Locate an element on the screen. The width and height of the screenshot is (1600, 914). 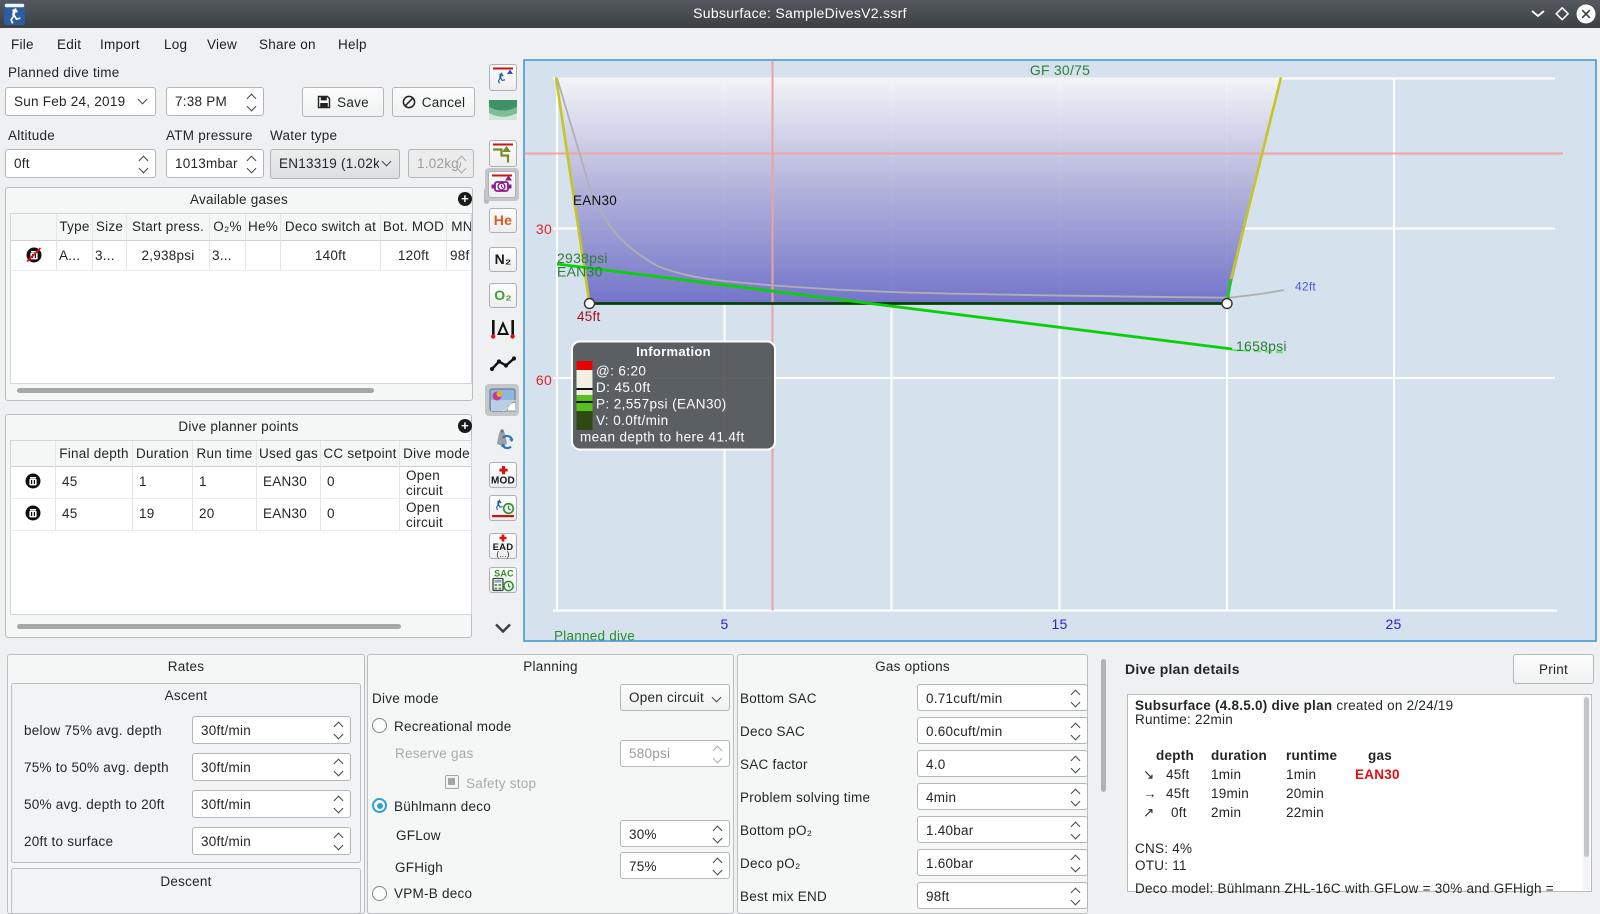
svg-text: P: 2,557psi (EAN30) is located at coordinates (661, 404).